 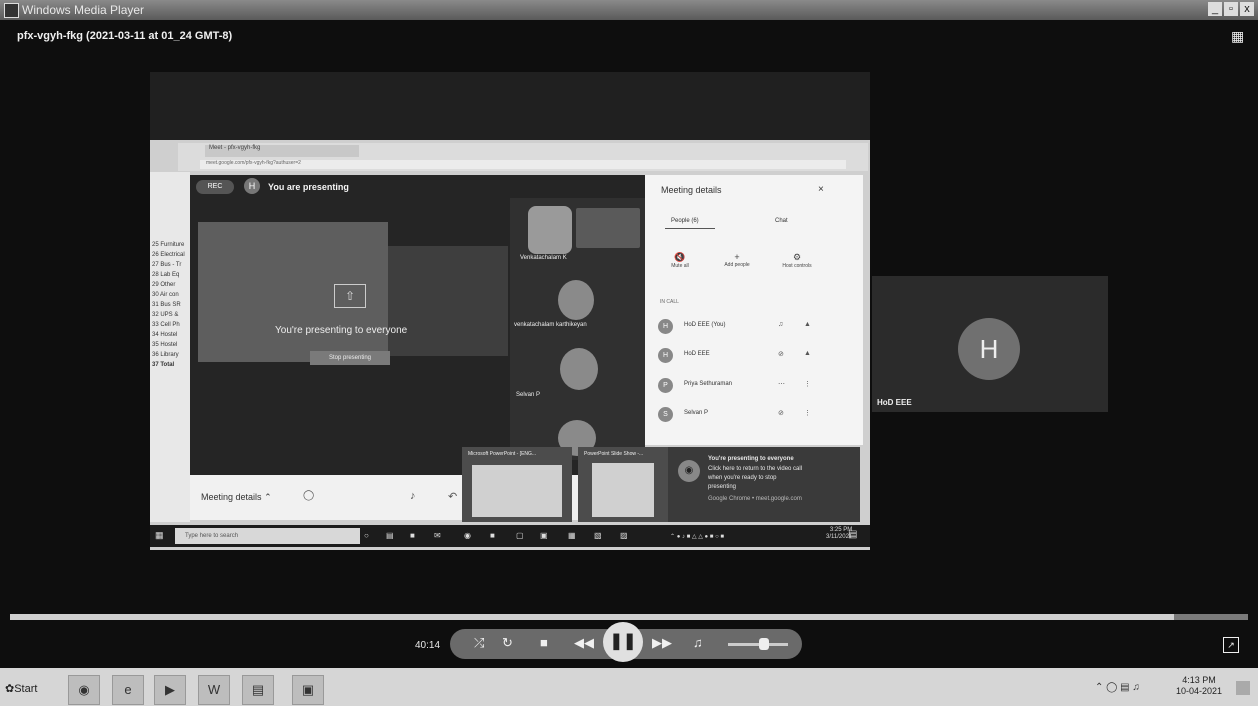 I want to click on system-tray-icons: ⌃ ● ♪ ■ △ △ ● ■ ○ ■, so click(x=697, y=537).